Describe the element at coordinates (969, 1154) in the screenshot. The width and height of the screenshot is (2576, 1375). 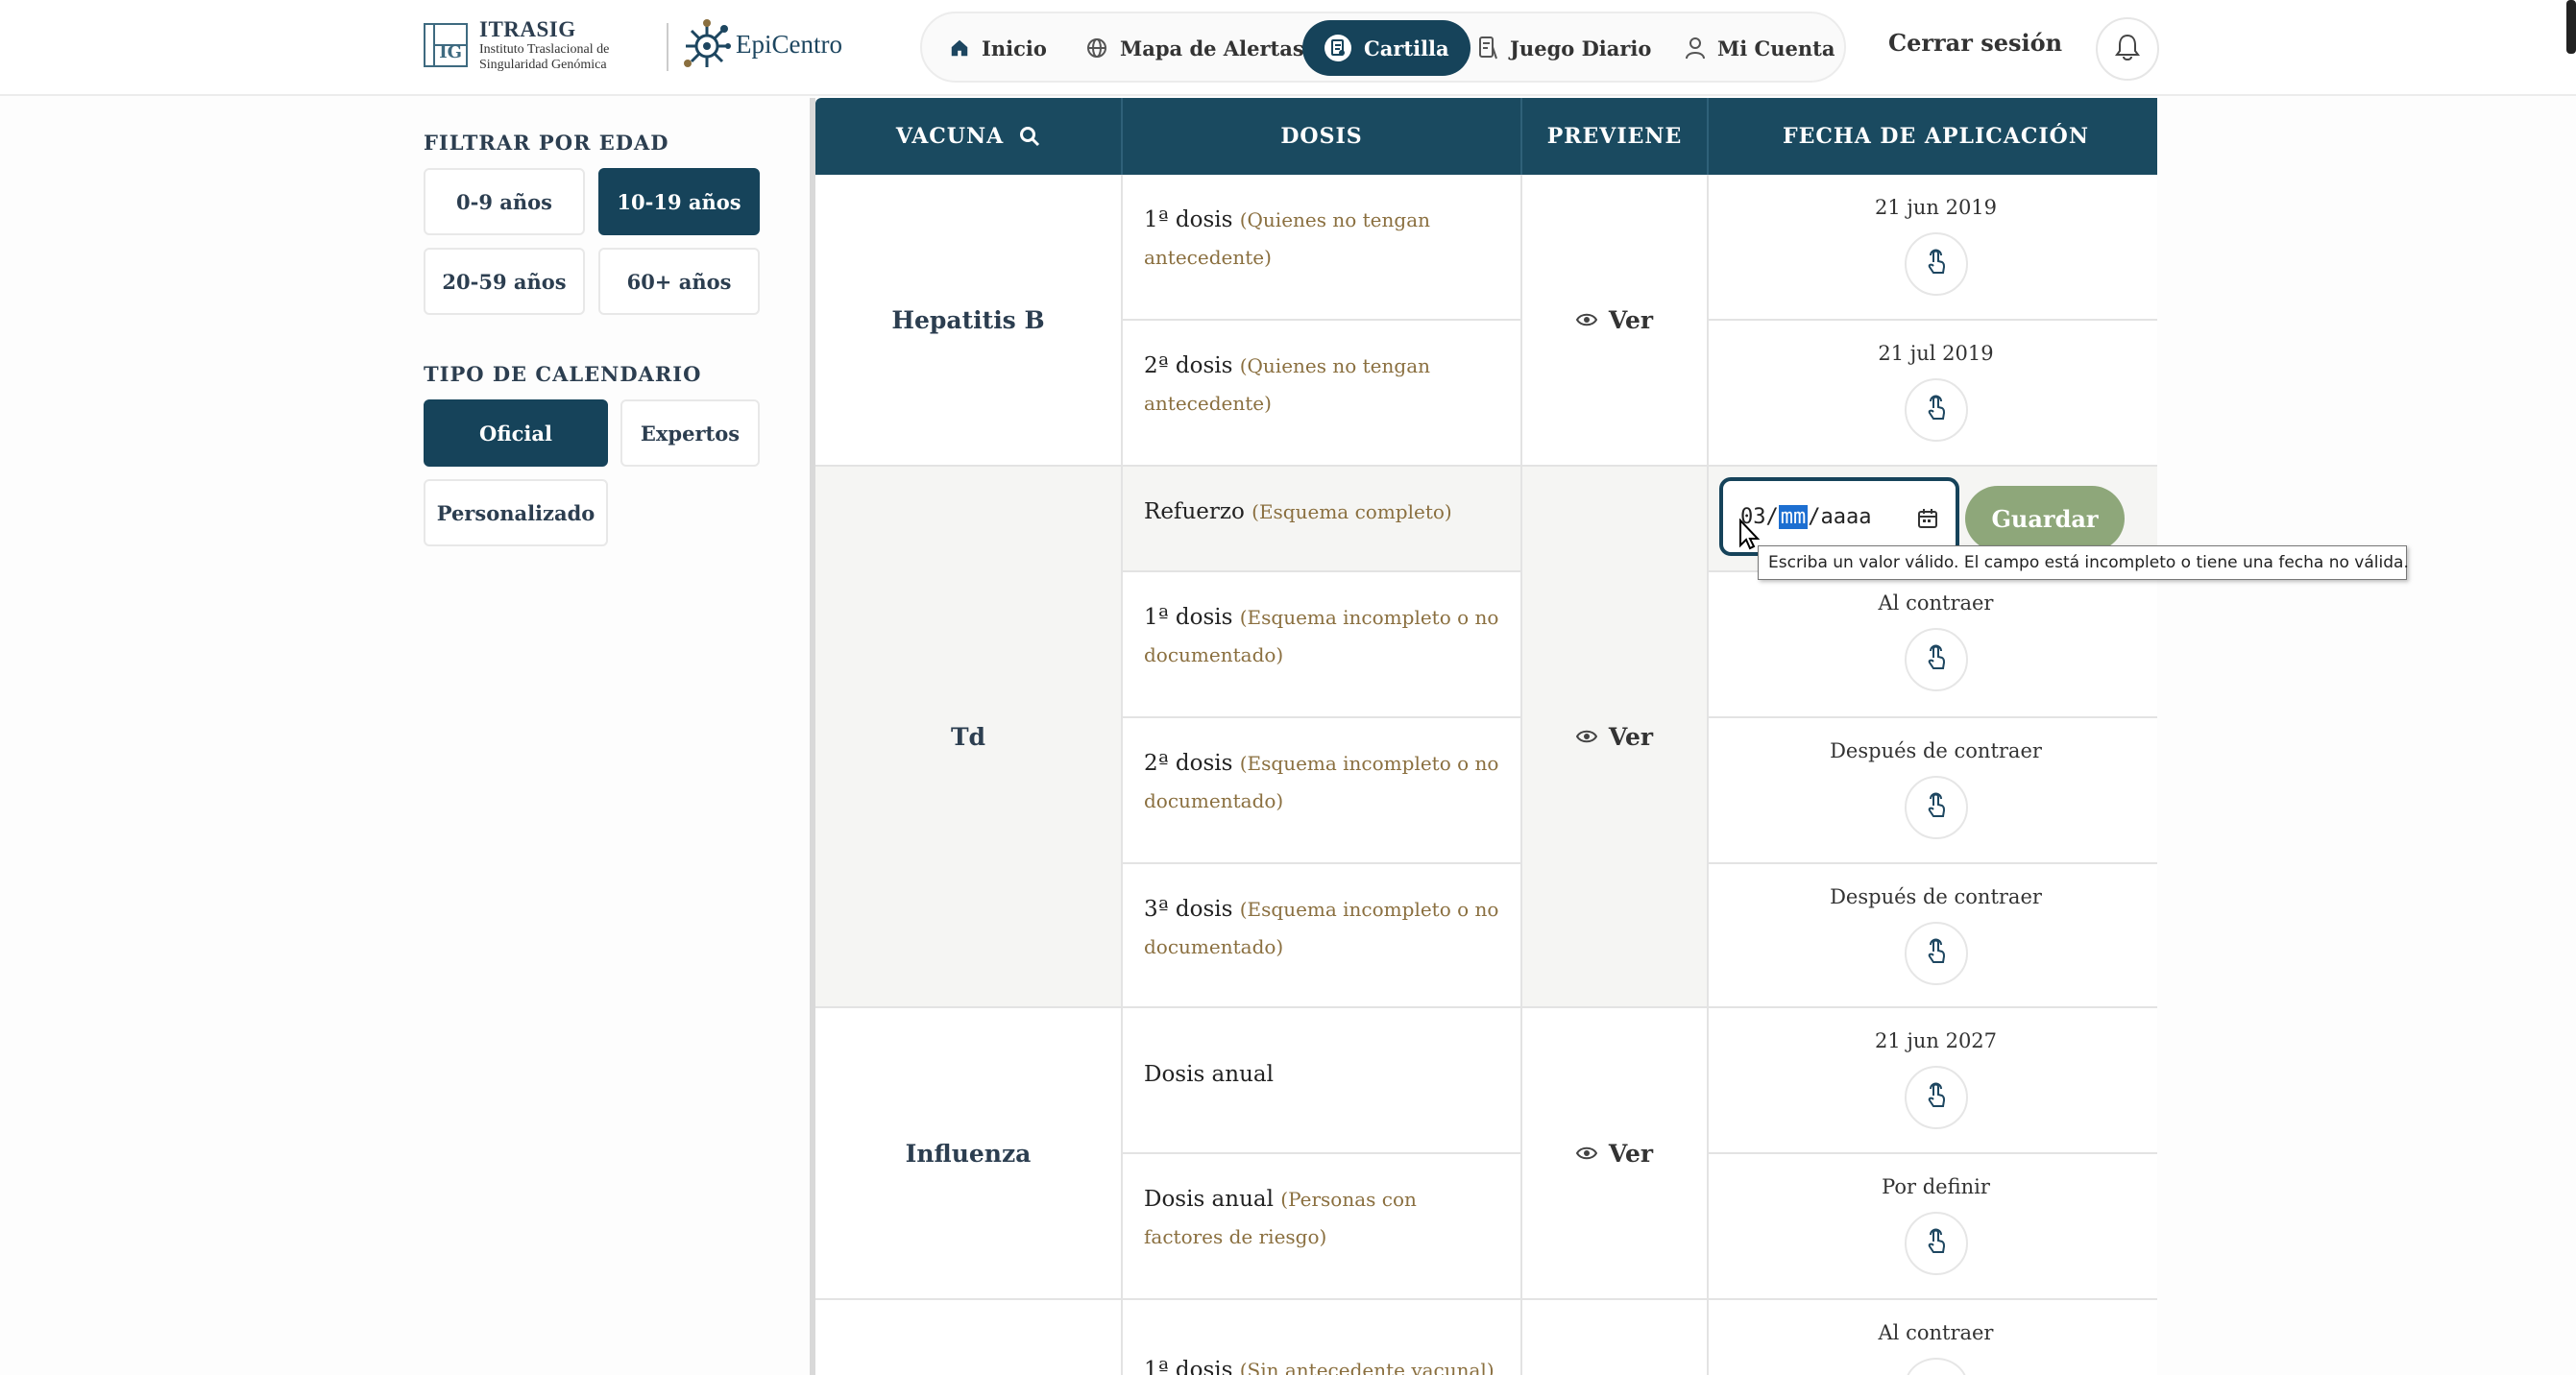
I see `vaccine-name-influenza: Influenza` at that location.